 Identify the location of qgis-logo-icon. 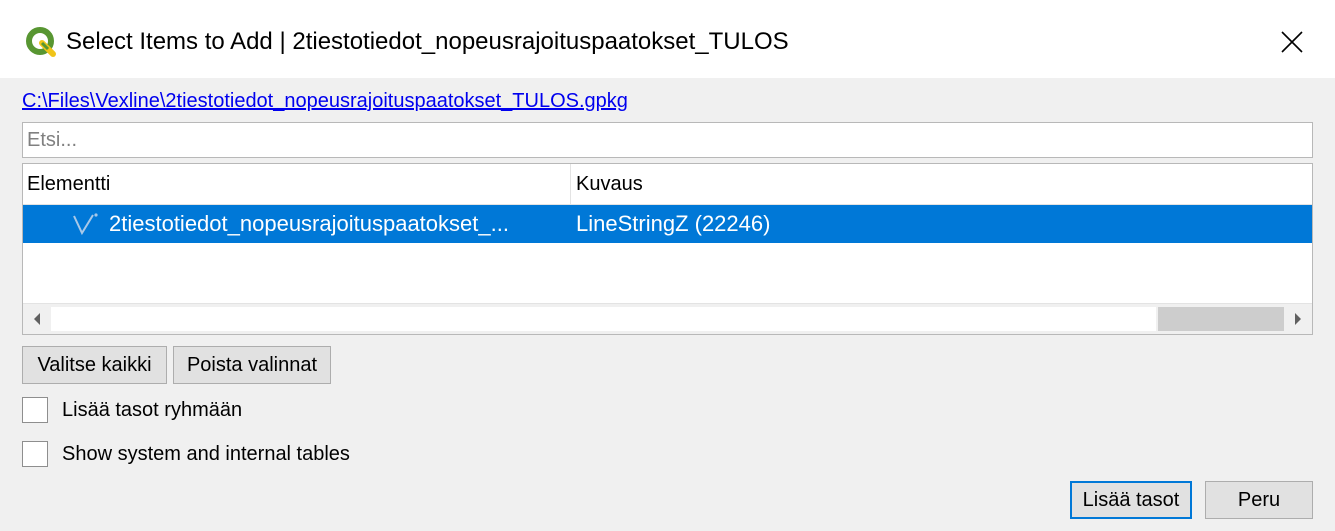
(41, 42).